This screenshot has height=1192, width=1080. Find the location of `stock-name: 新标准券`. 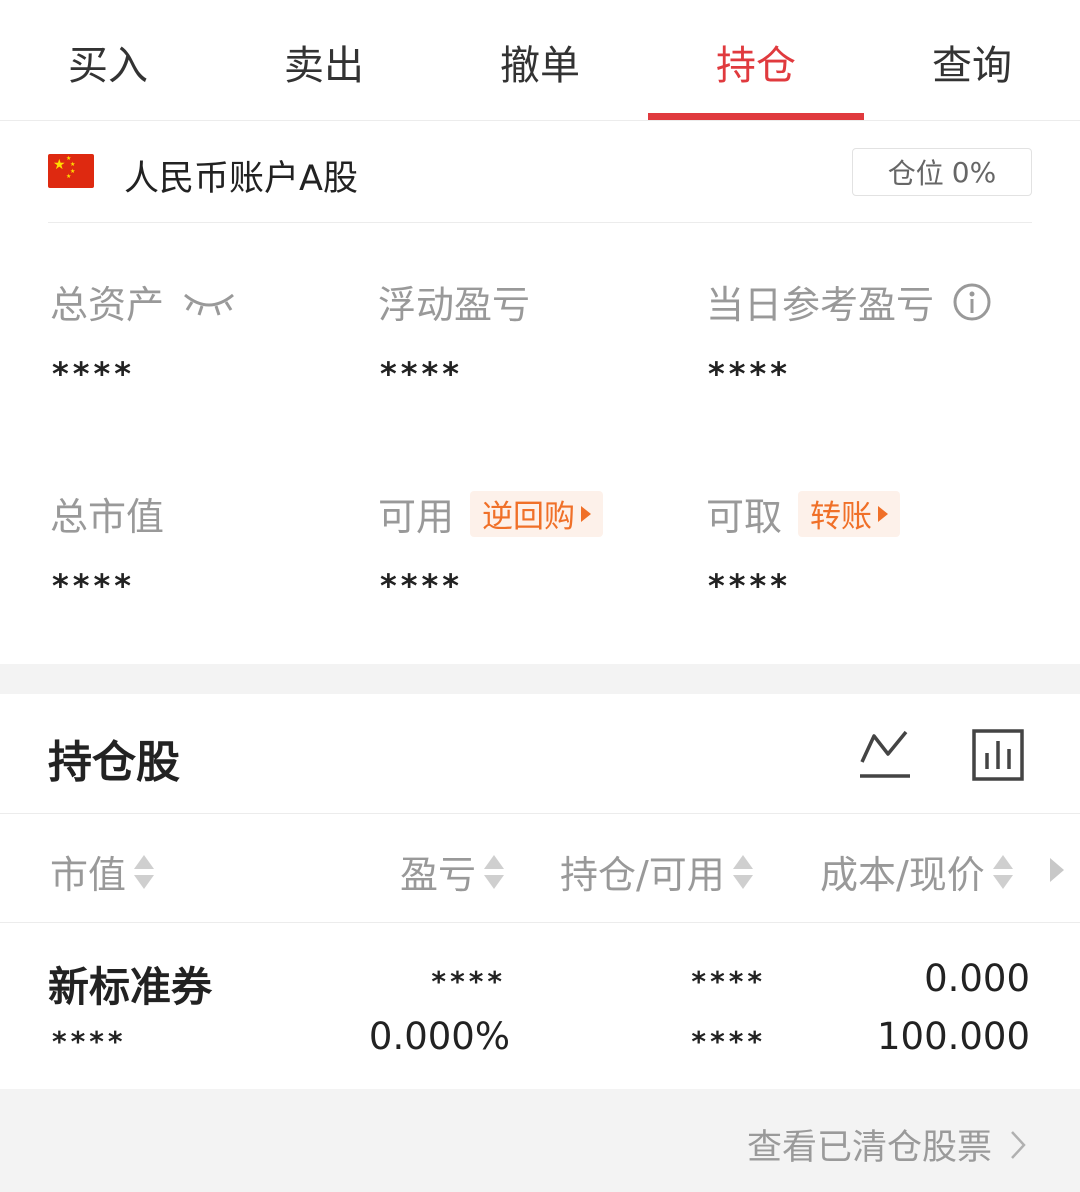

stock-name: 新标准券 is located at coordinates (130, 987).